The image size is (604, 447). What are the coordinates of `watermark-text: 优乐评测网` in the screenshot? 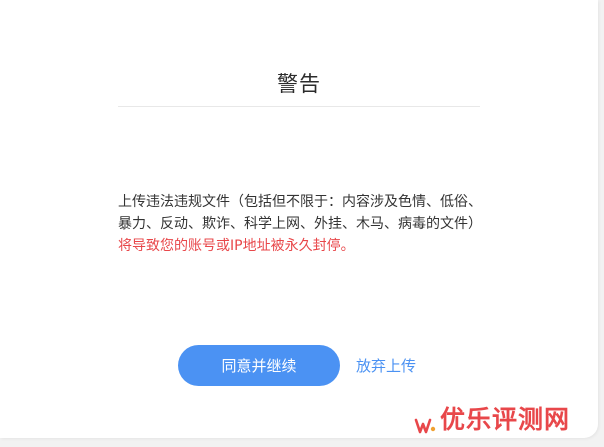 It's located at (505, 419).